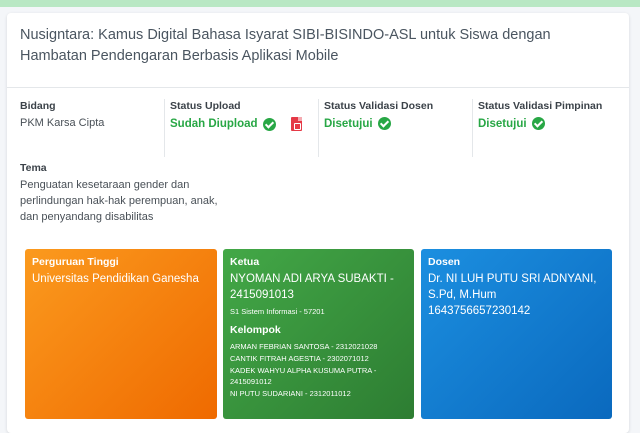 The image size is (640, 433). Describe the element at coordinates (75, 262) in the screenshot. I see `perguruan-label: Perguruan Tinggi` at that location.